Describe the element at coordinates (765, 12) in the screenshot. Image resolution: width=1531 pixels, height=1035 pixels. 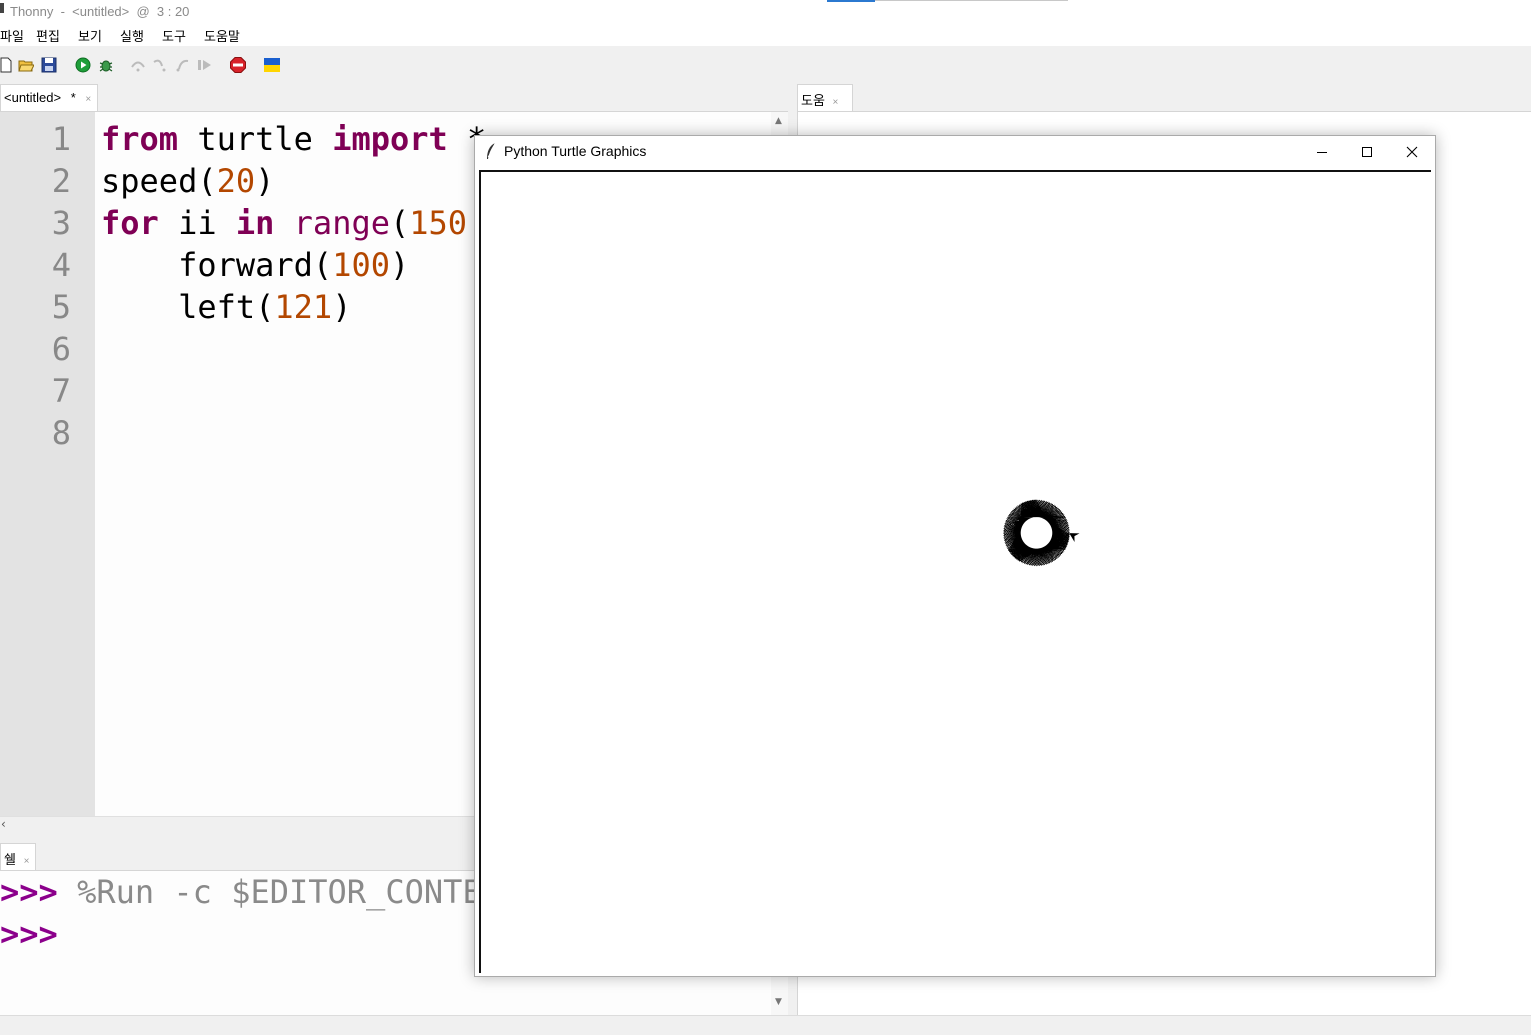
I see `title-bar: Thonny - <untitled> @ 3 : 20` at that location.